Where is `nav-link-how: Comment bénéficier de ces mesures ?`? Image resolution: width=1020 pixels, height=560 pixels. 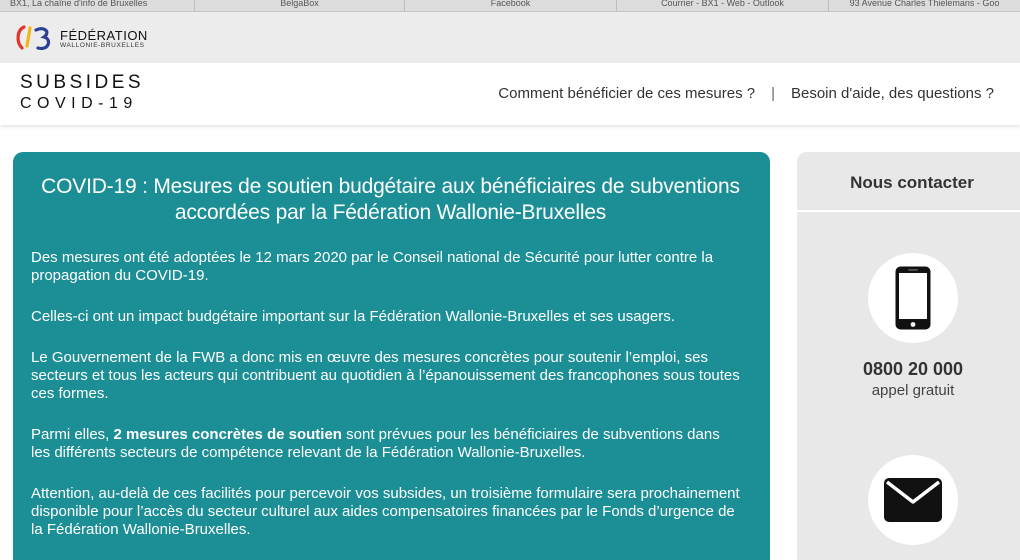
nav-link-how: Comment bénéficier de ces mesures ? is located at coordinates (626, 93).